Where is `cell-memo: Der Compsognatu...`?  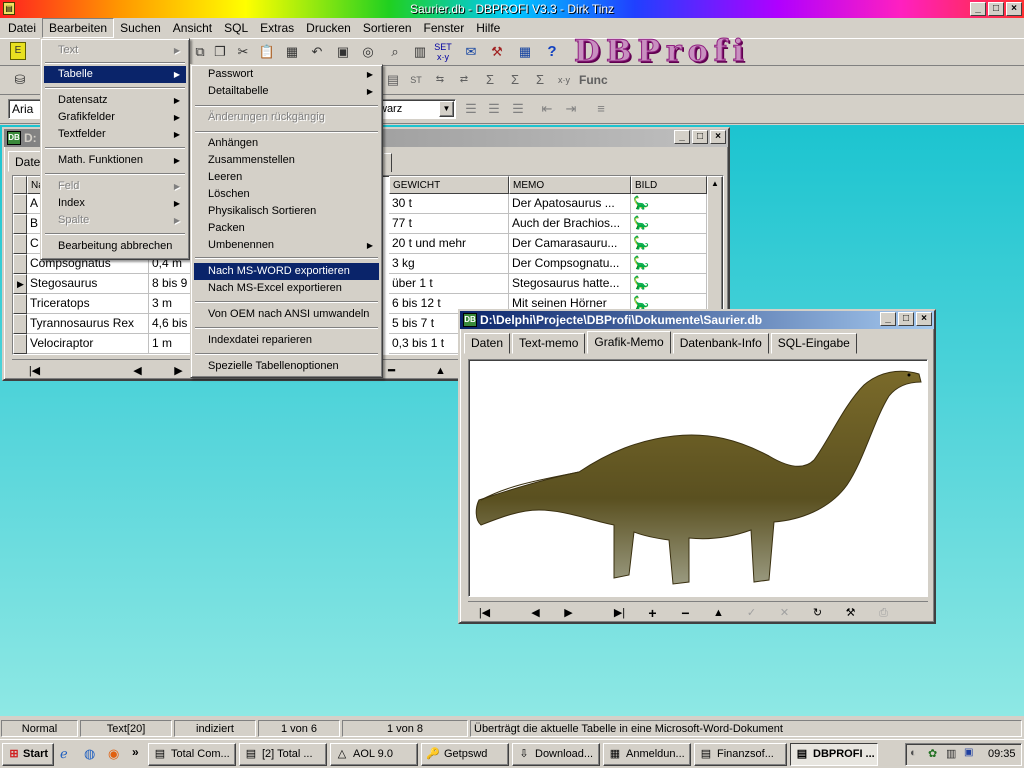
cell-memo: Der Compsognatu... is located at coordinates (570, 264).